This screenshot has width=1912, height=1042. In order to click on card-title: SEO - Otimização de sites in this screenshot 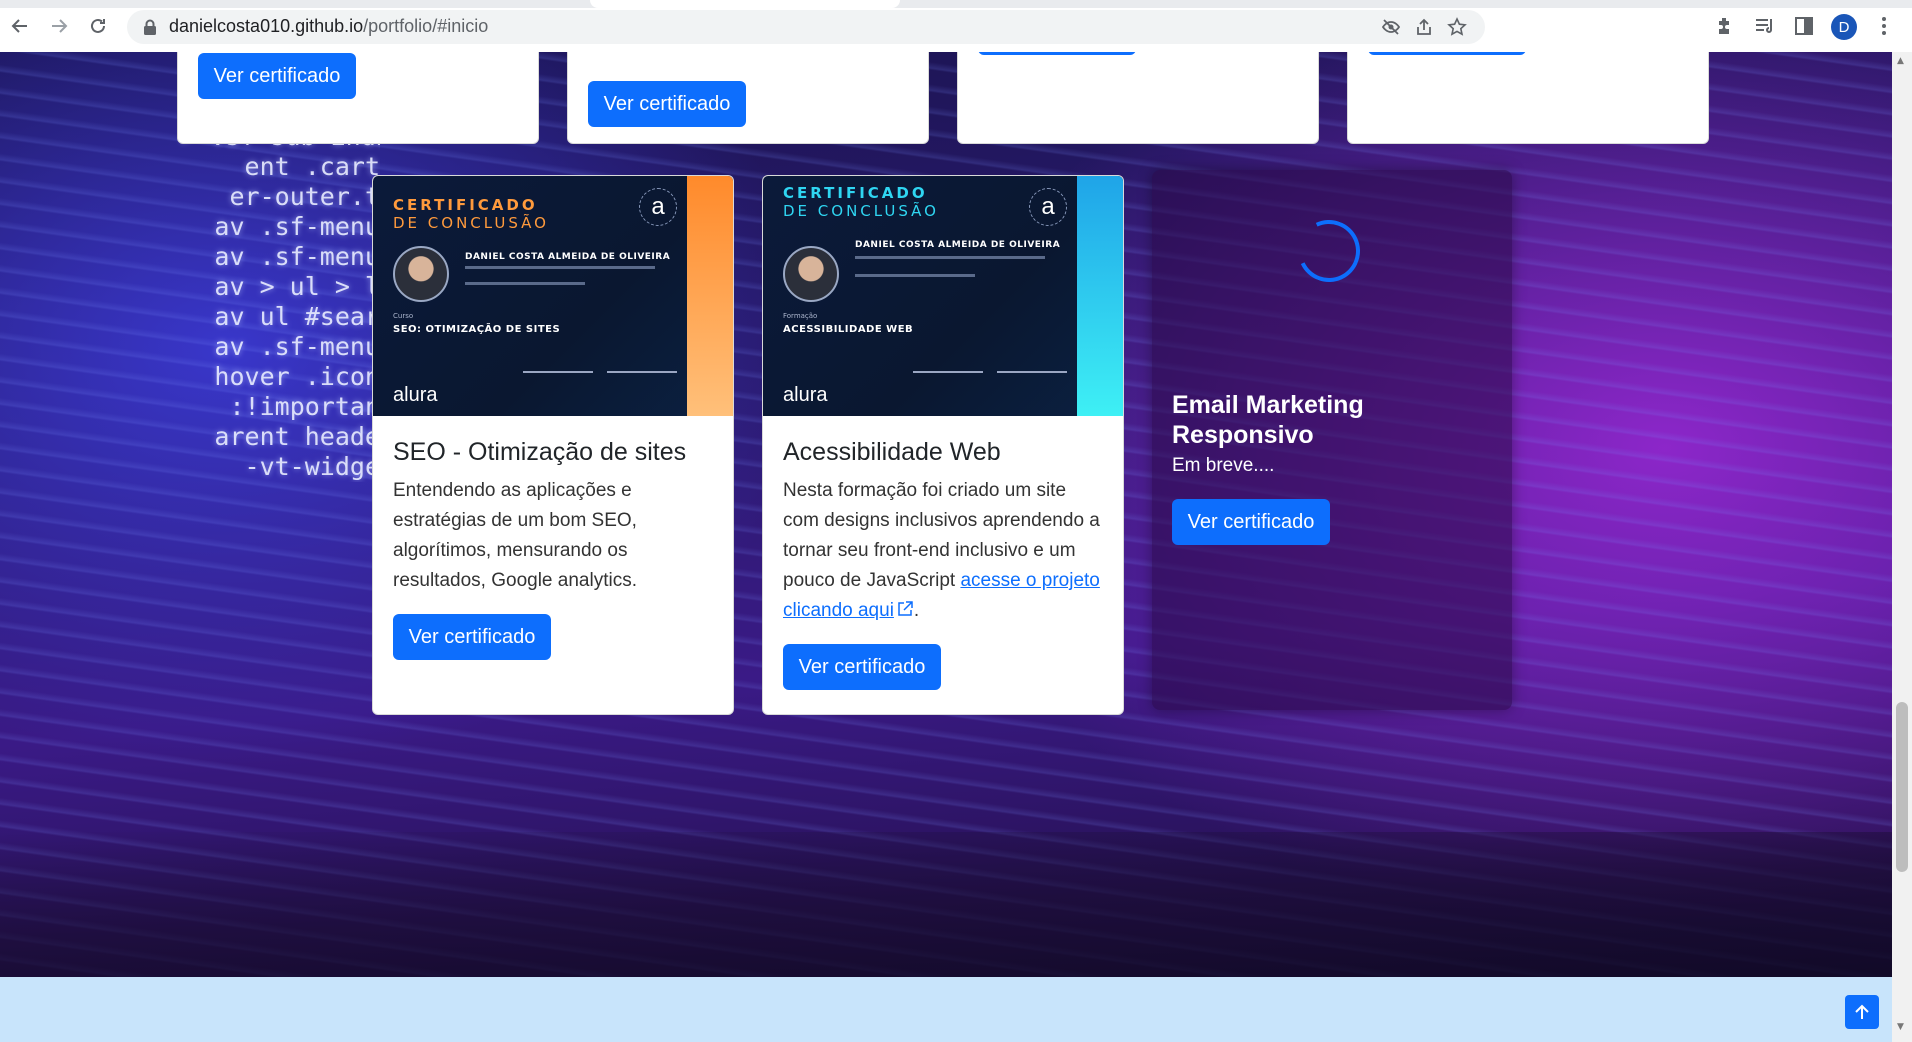, I will do `click(540, 452)`.